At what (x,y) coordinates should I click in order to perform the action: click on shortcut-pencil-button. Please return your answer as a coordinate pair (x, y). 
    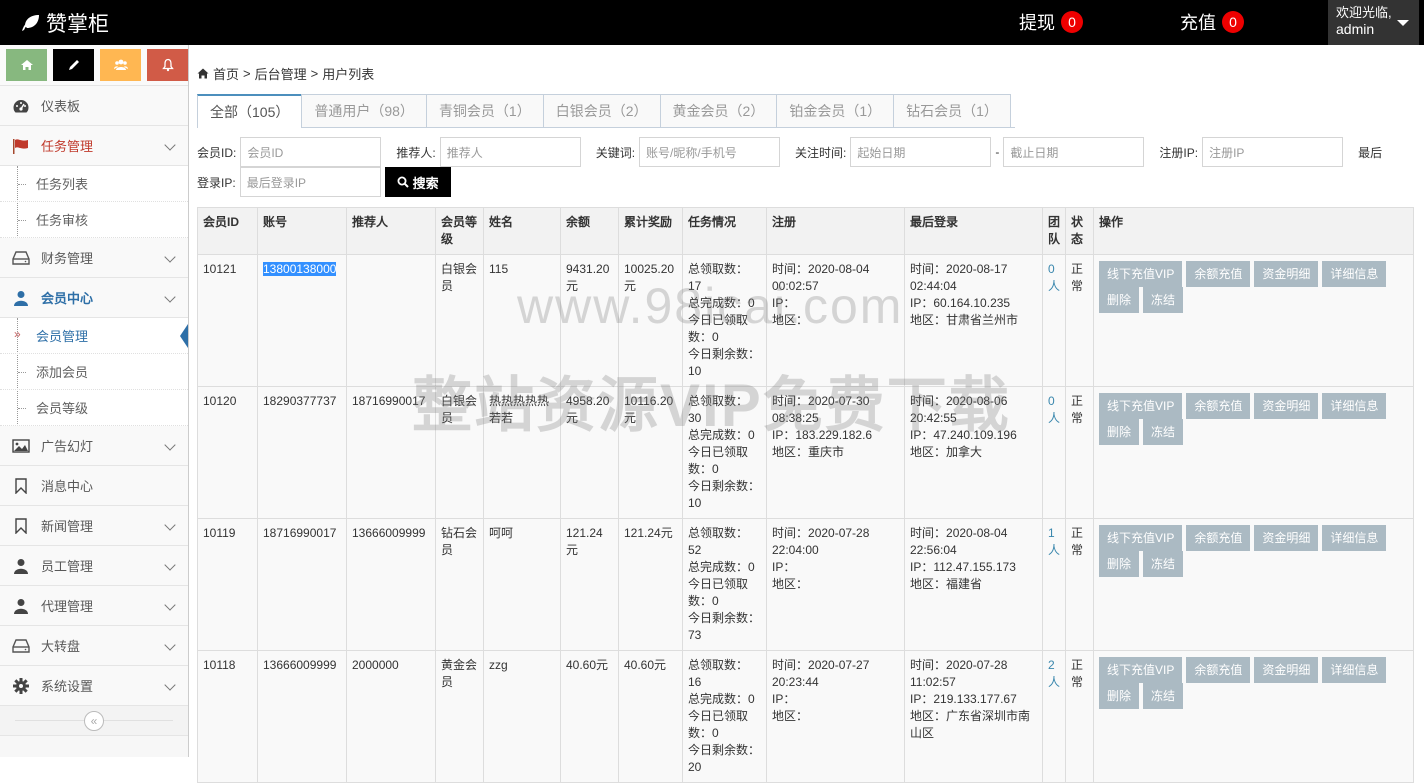
    Looking at the image, I should click on (73, 65).